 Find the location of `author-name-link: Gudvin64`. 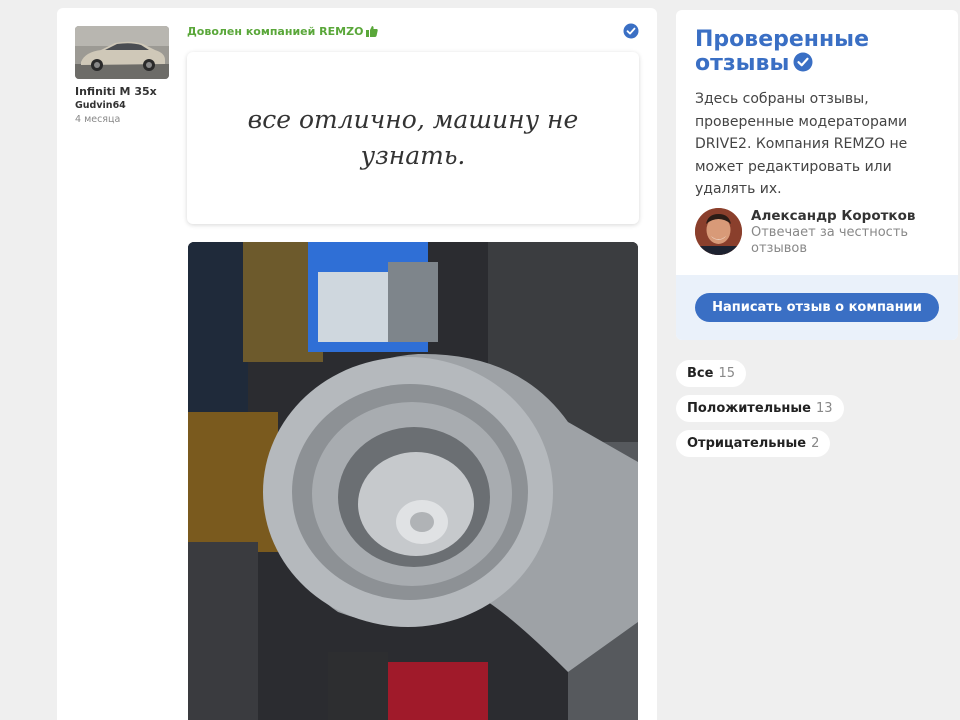

author-name-link: Gudvin64 is located at coordinates (100, 105).